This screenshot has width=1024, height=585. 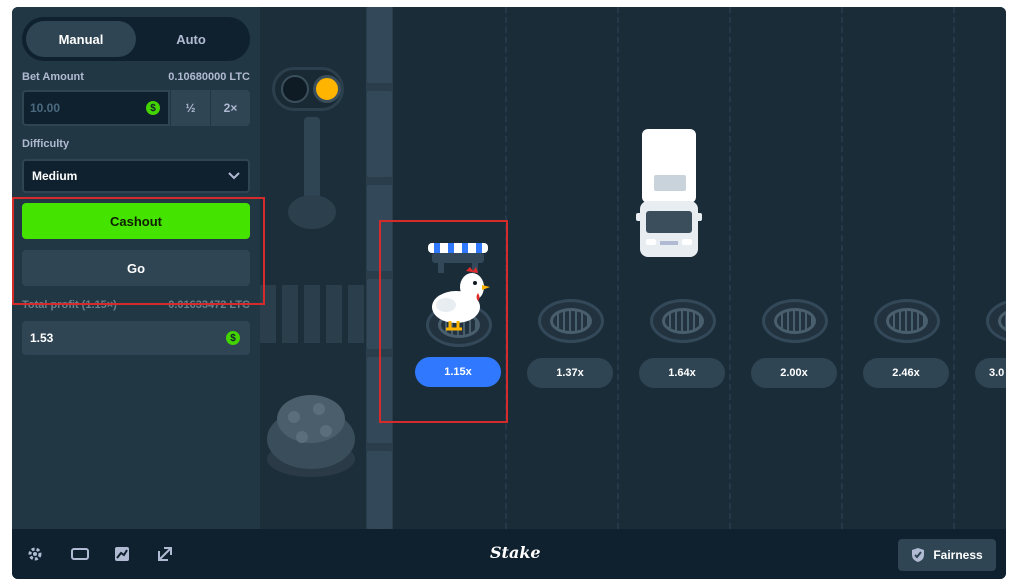 What do you see at coordinates (295, 89) in the screenshot?
I see `traffic-light-off` at bounding box center [295, 89].